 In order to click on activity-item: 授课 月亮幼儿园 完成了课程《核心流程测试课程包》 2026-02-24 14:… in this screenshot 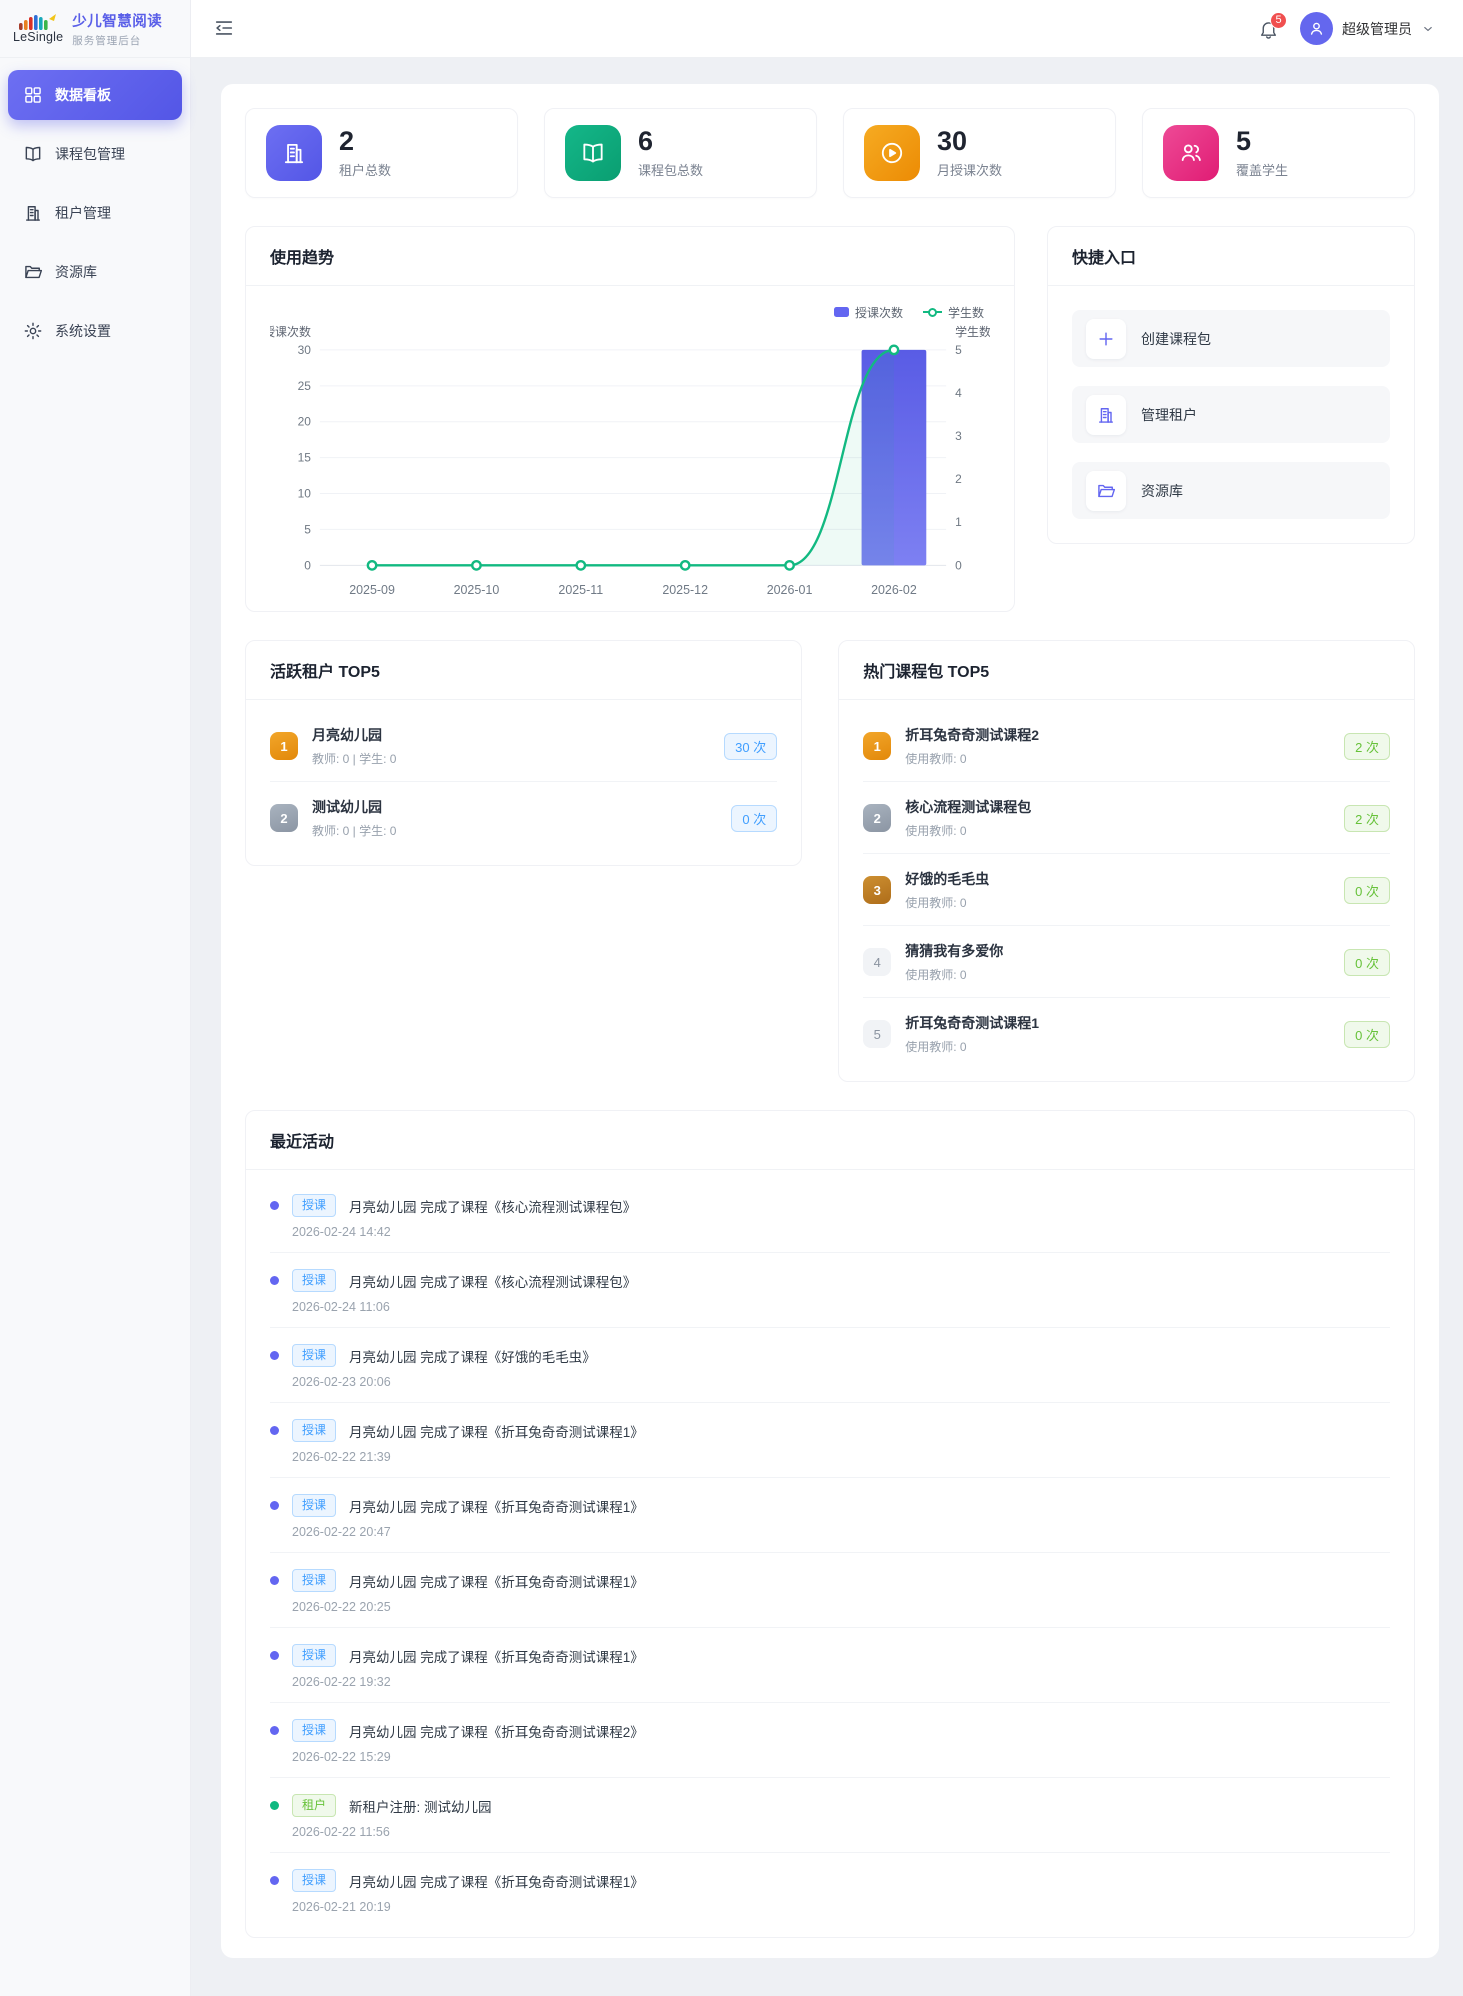, I will do `click(830, 1216)`.